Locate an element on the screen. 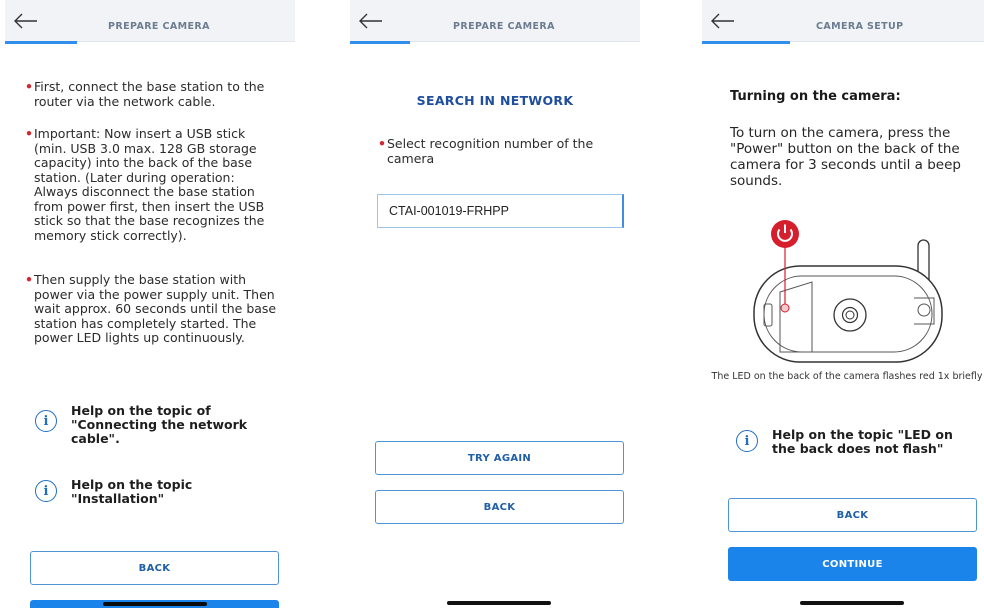 The width and height of the screenshot is (984, 608). section-heading: Turning on the camera: is located at coordinates (815, 96).